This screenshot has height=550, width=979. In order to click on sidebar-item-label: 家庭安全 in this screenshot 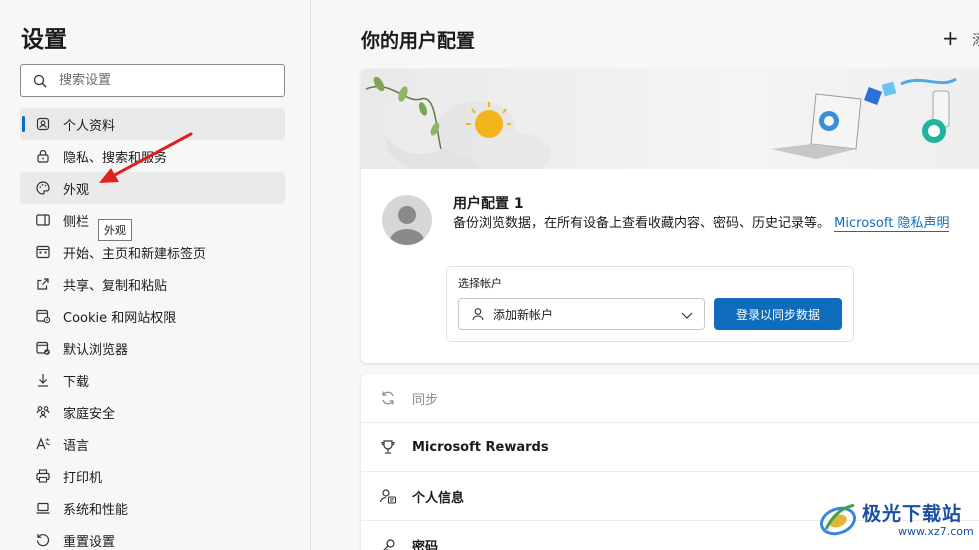, I will do `click(89, 414)`.